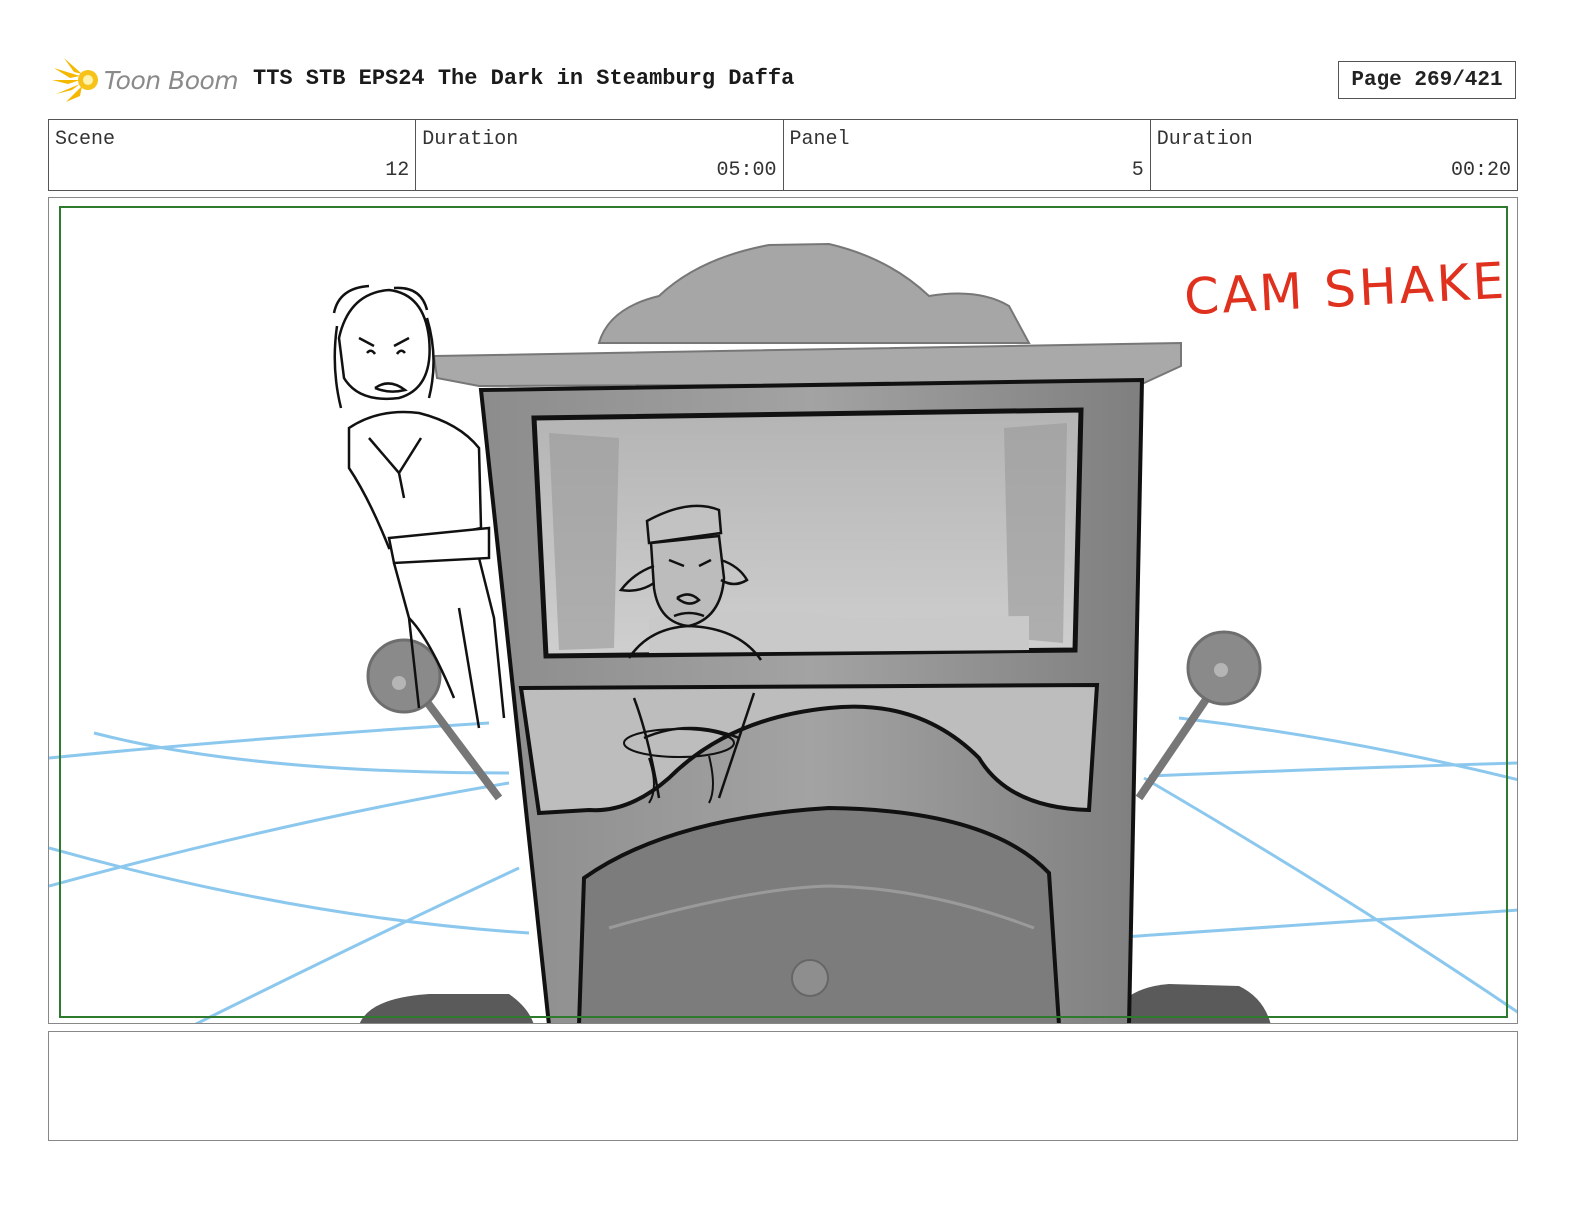 Image resolution: width=1584 pixels, height=1224 pixels. Describe the element at coordinates (819, 139) in the screenshot. I see `panel-label: Panel` at that location.